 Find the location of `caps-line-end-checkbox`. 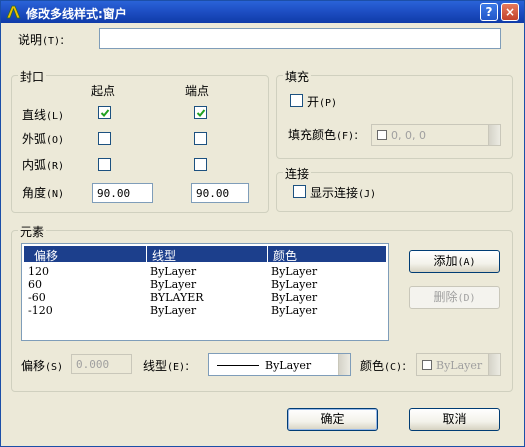

caps-line-end-checkbox is located at coordinates (200, 112).